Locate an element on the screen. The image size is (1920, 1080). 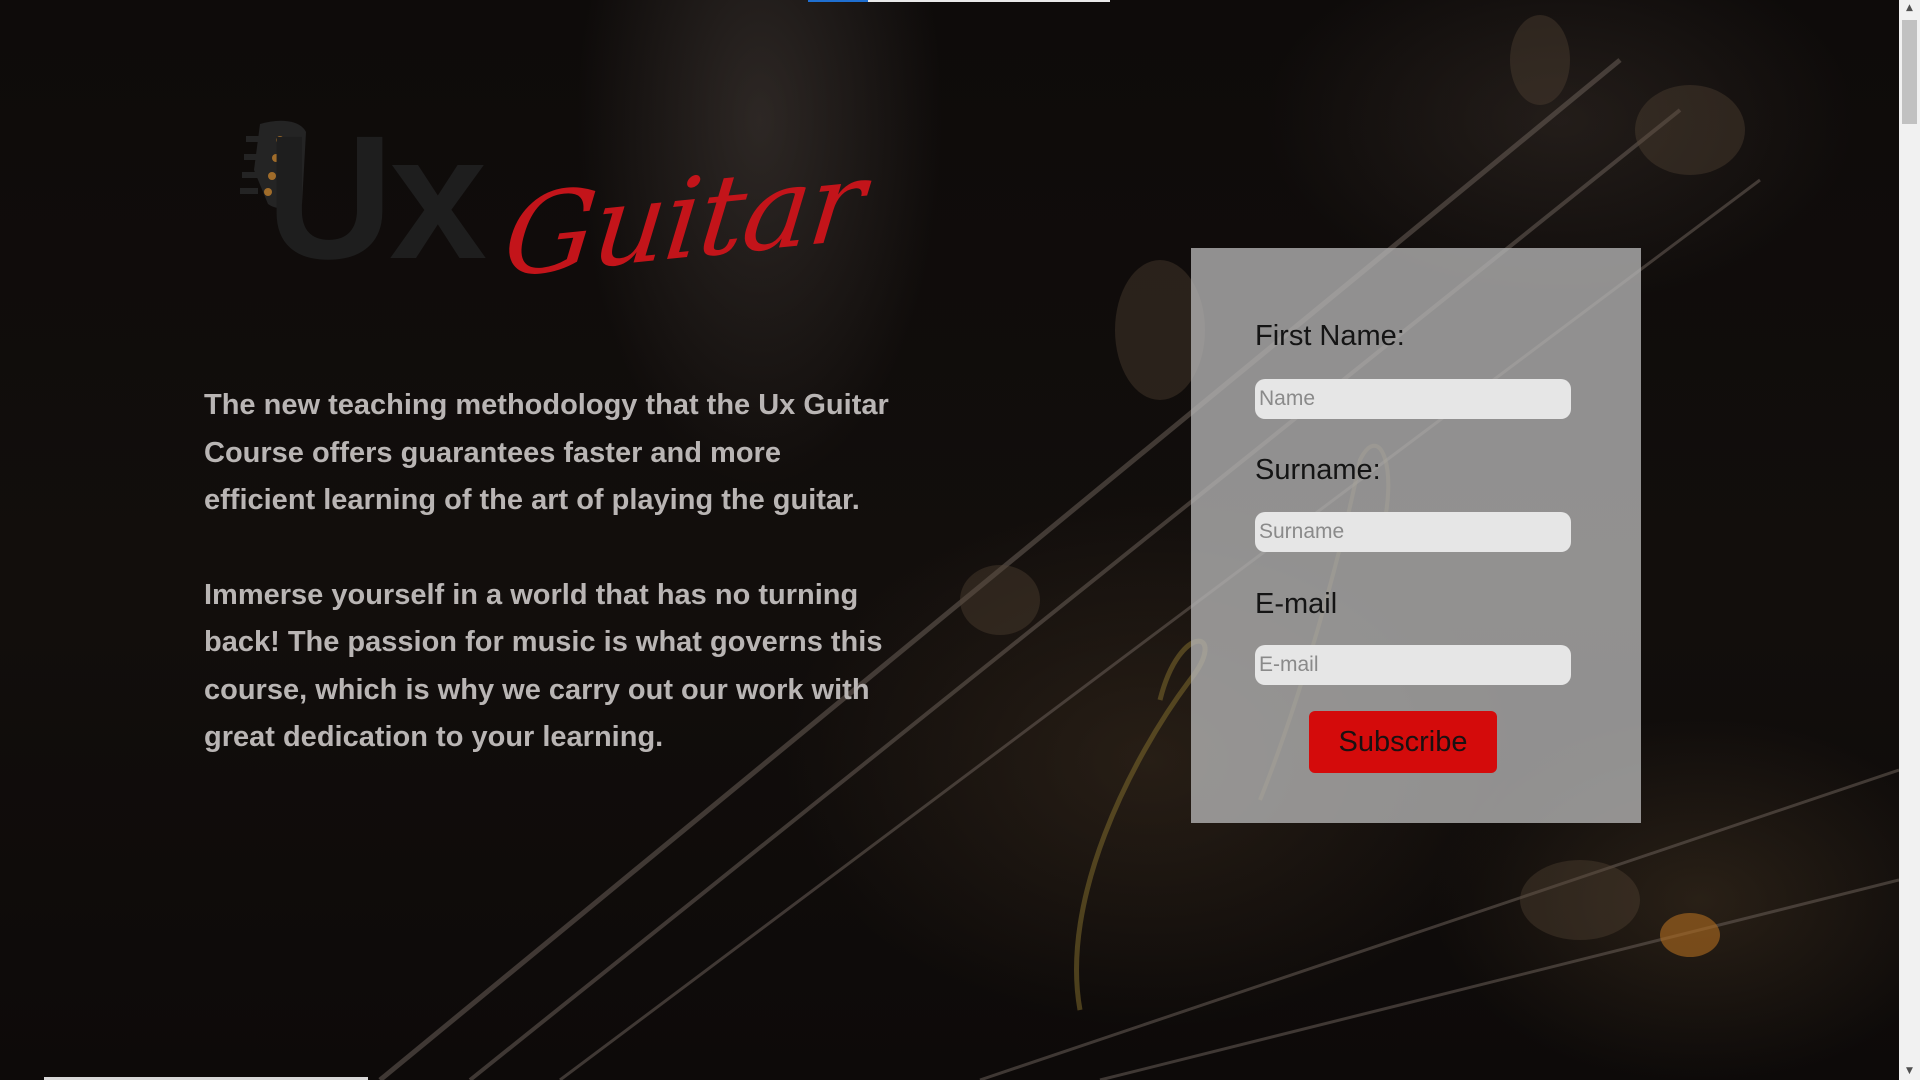
logo-ux-text: Ux is located at coordinates (376, 198).